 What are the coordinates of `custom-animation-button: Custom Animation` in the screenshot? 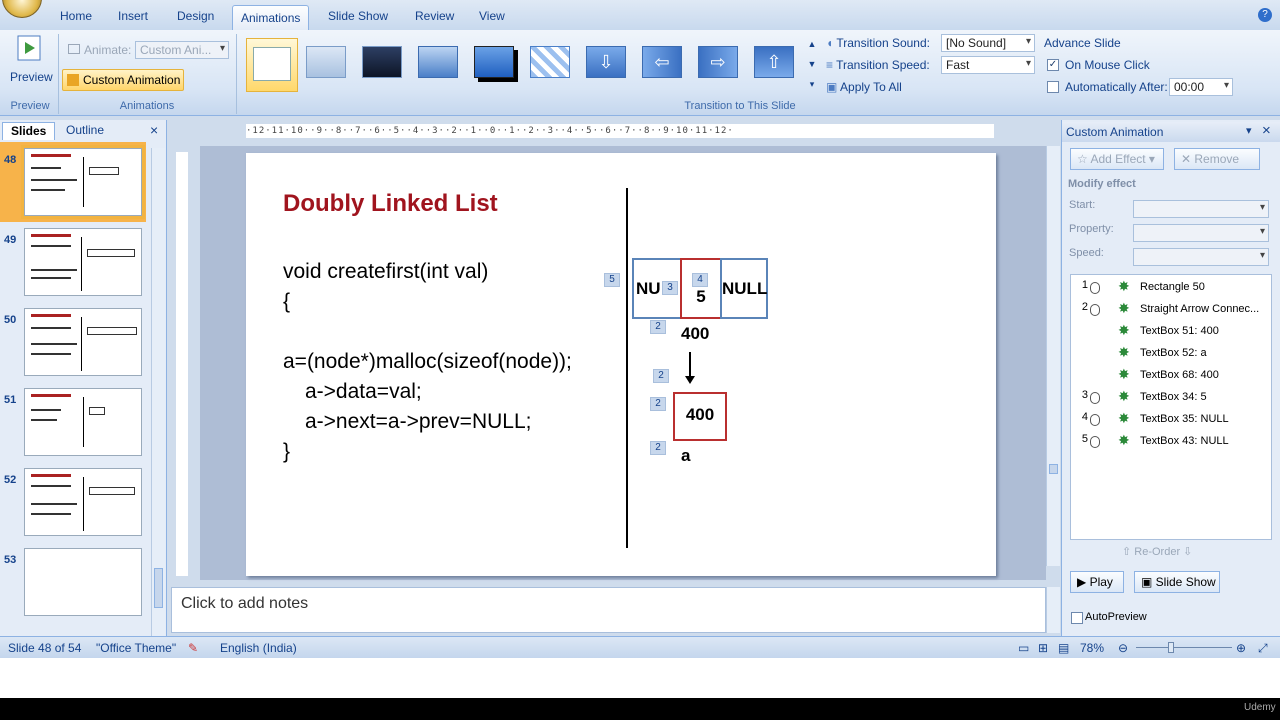 It's located at (123, 80).